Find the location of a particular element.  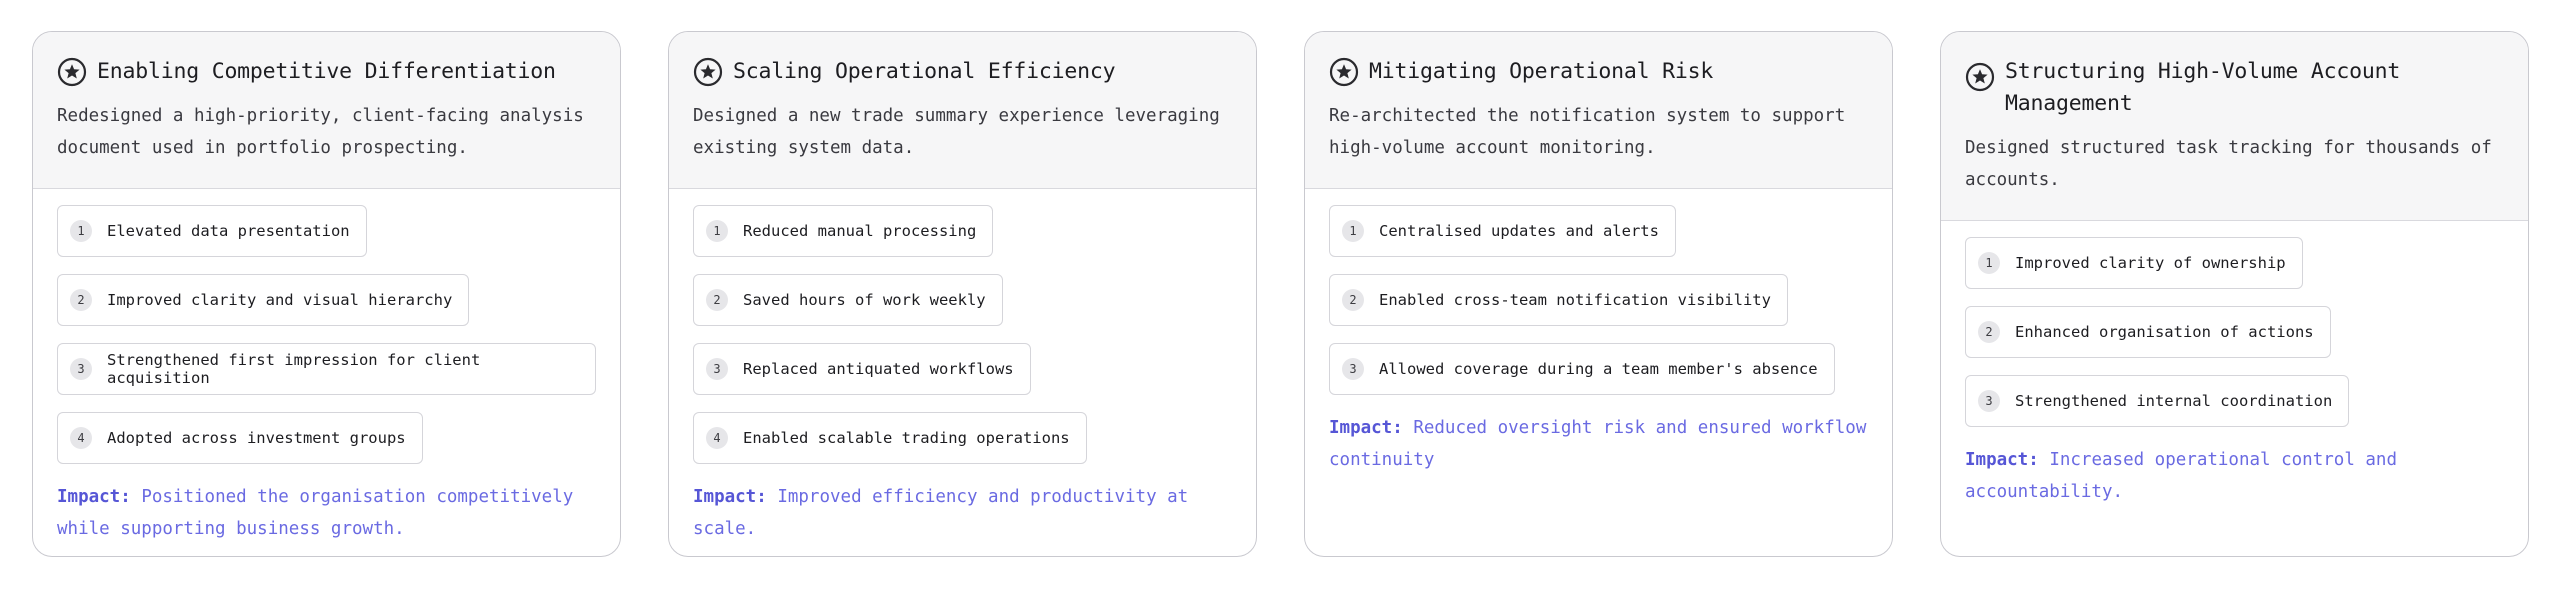

item-label: Adopted across investment groups is located at coordinates (256, 438).